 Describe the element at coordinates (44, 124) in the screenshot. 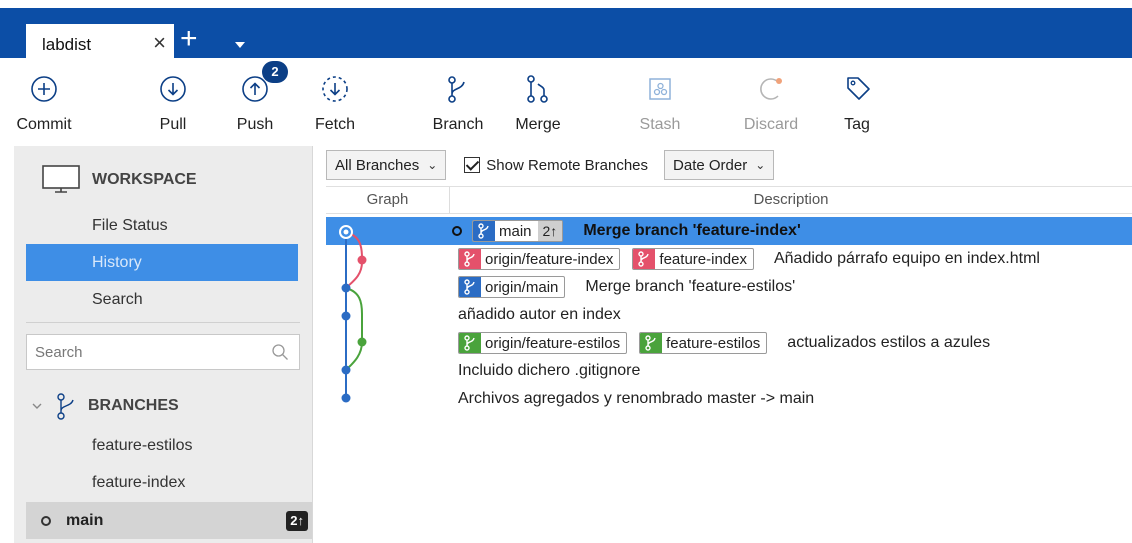

I see `commit-label: Commit` at that location.